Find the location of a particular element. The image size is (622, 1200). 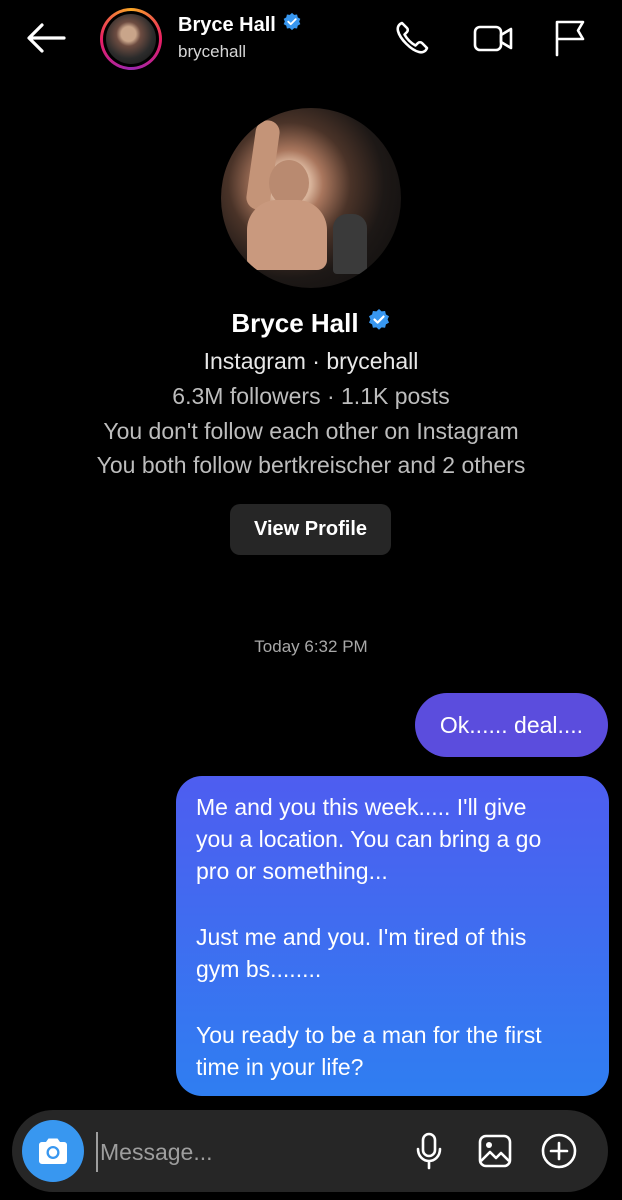

microphone-icon is located at coordinates (429, 1151).